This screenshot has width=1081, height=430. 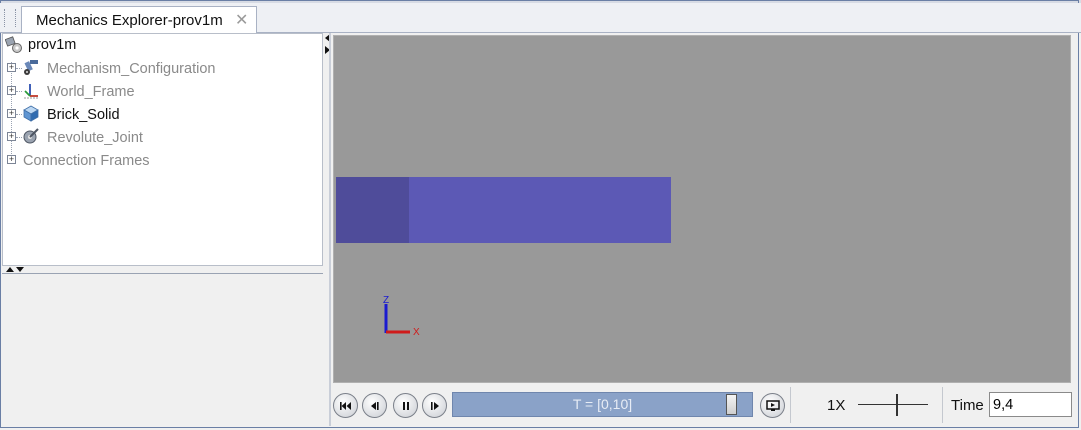 I want to click on speed-slider-track, so click(x=893, y=404).